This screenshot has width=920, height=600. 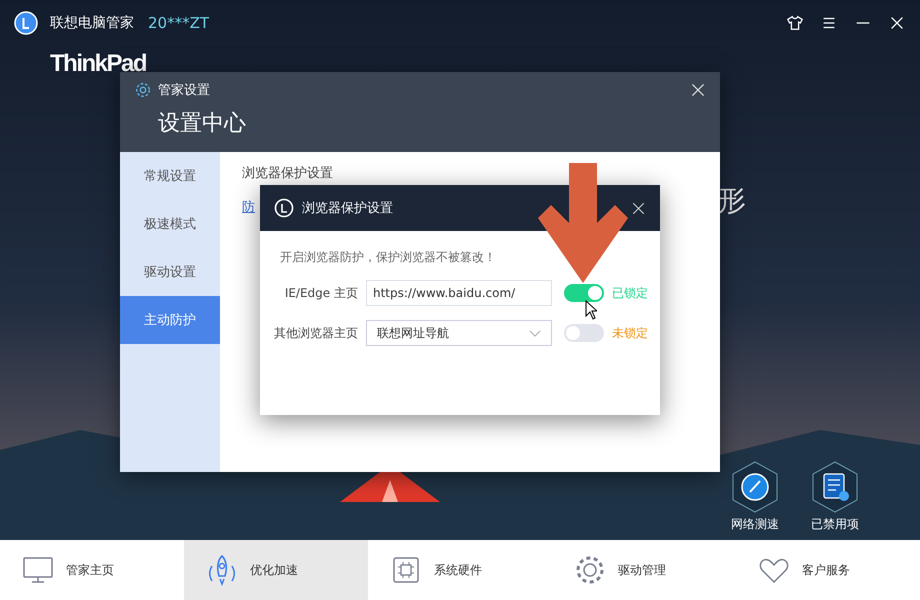 I want to click on section-title: 浏览器保护设置, so click(x=288, y=173).